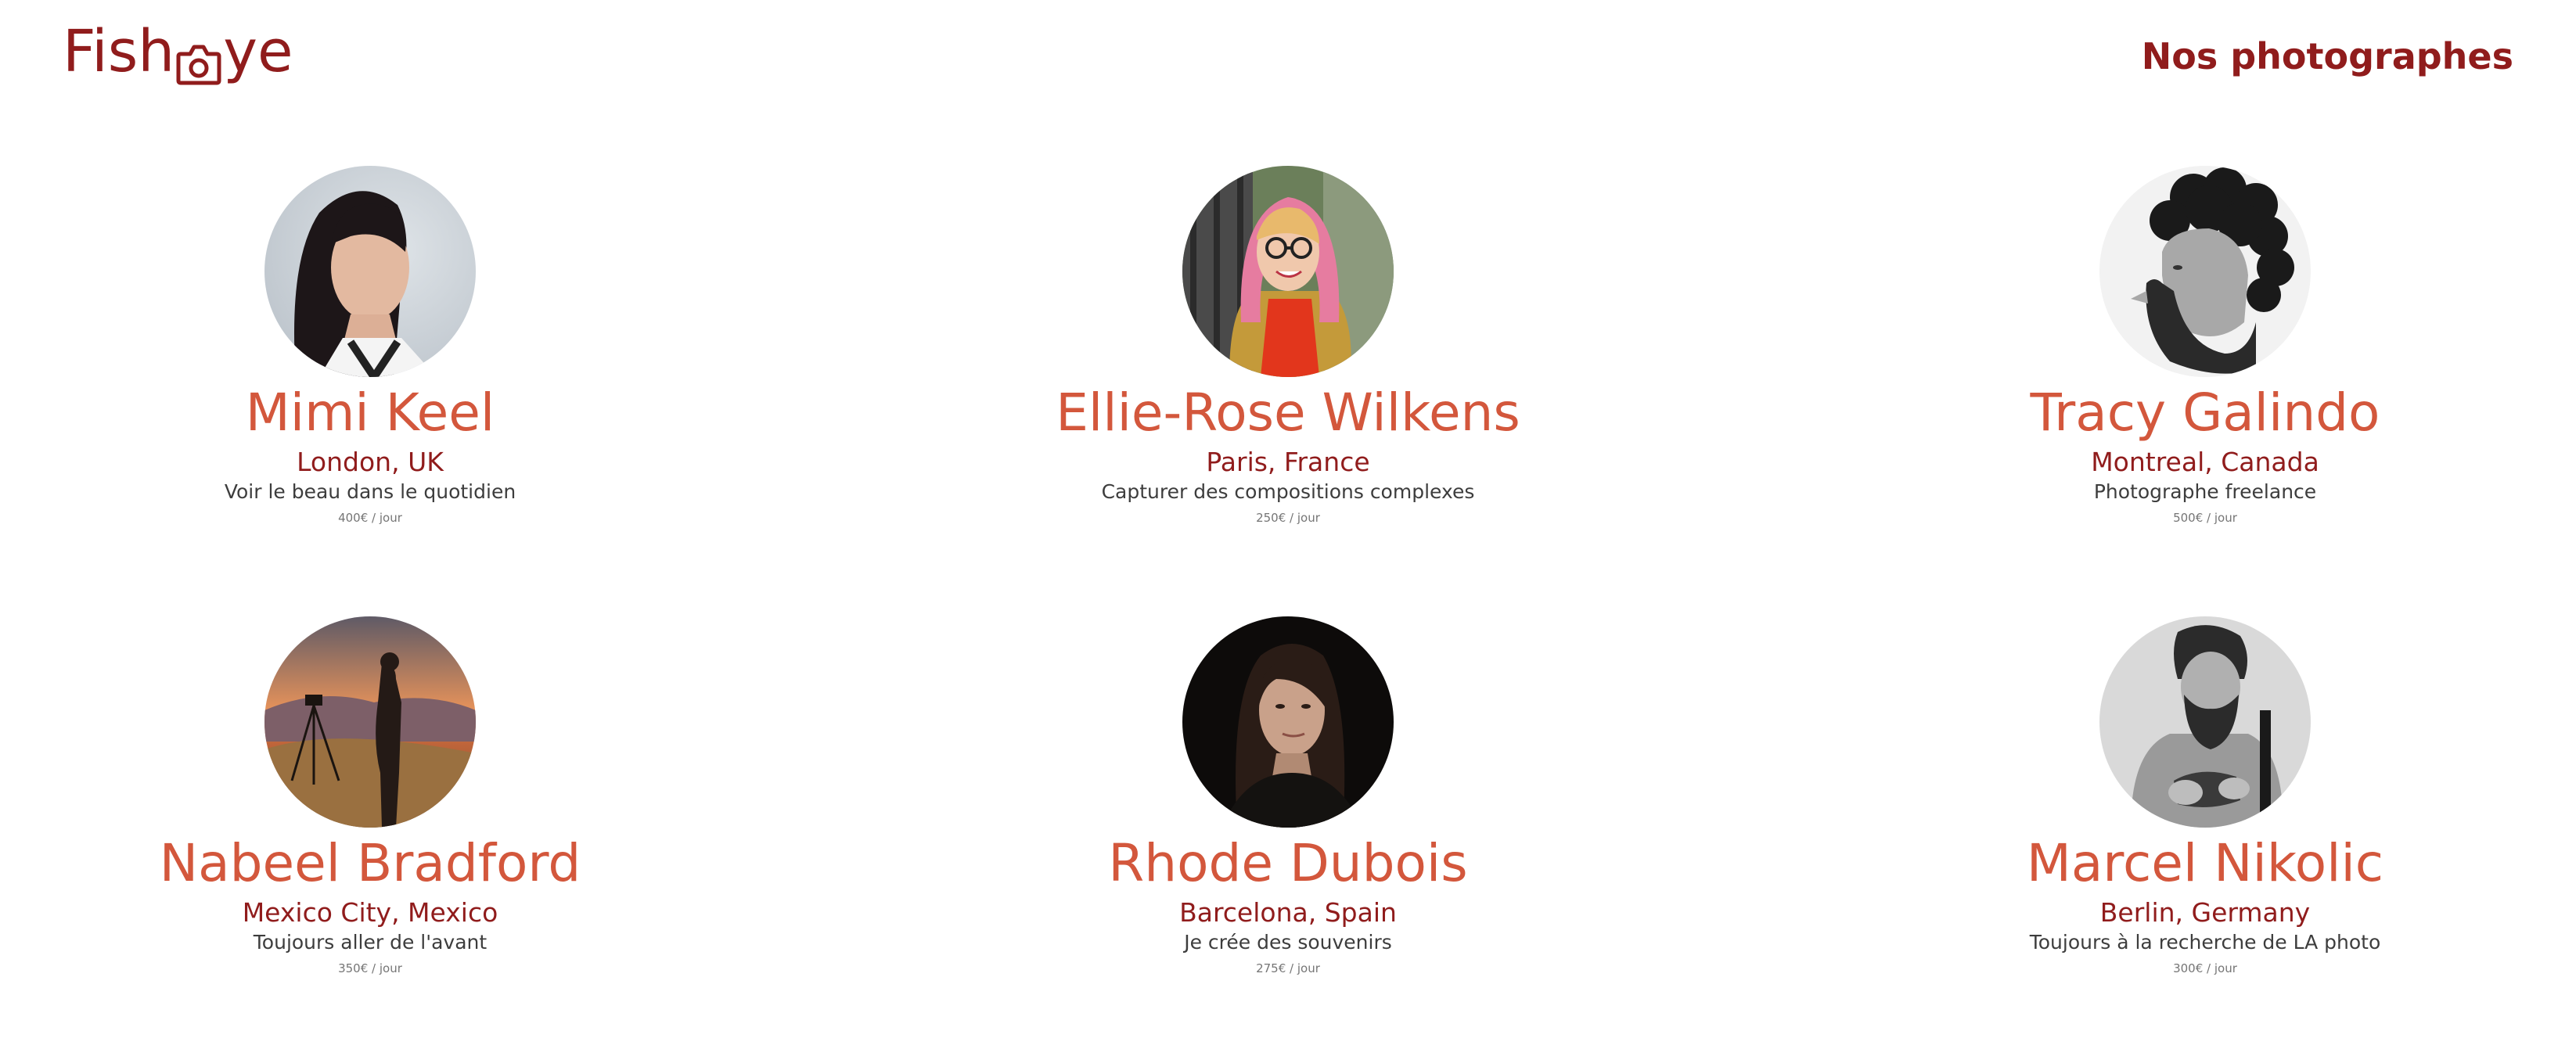 The width and height of the screenshot is (2576, 1056). I want to click on photographer-tagline: Photographe freelance, so click(2205, 491).